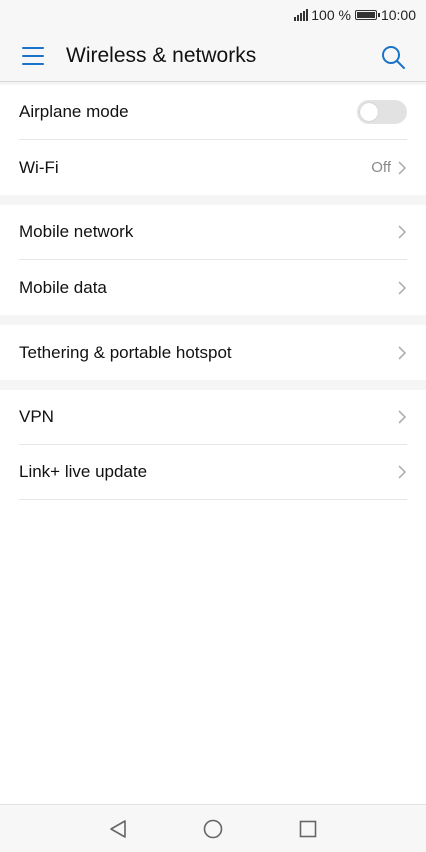 The width and height of the screenshot is (426, 852). Describe the element at coordinates (381, 167) in the screenshot. I see `wifi-status: Off` at that location.